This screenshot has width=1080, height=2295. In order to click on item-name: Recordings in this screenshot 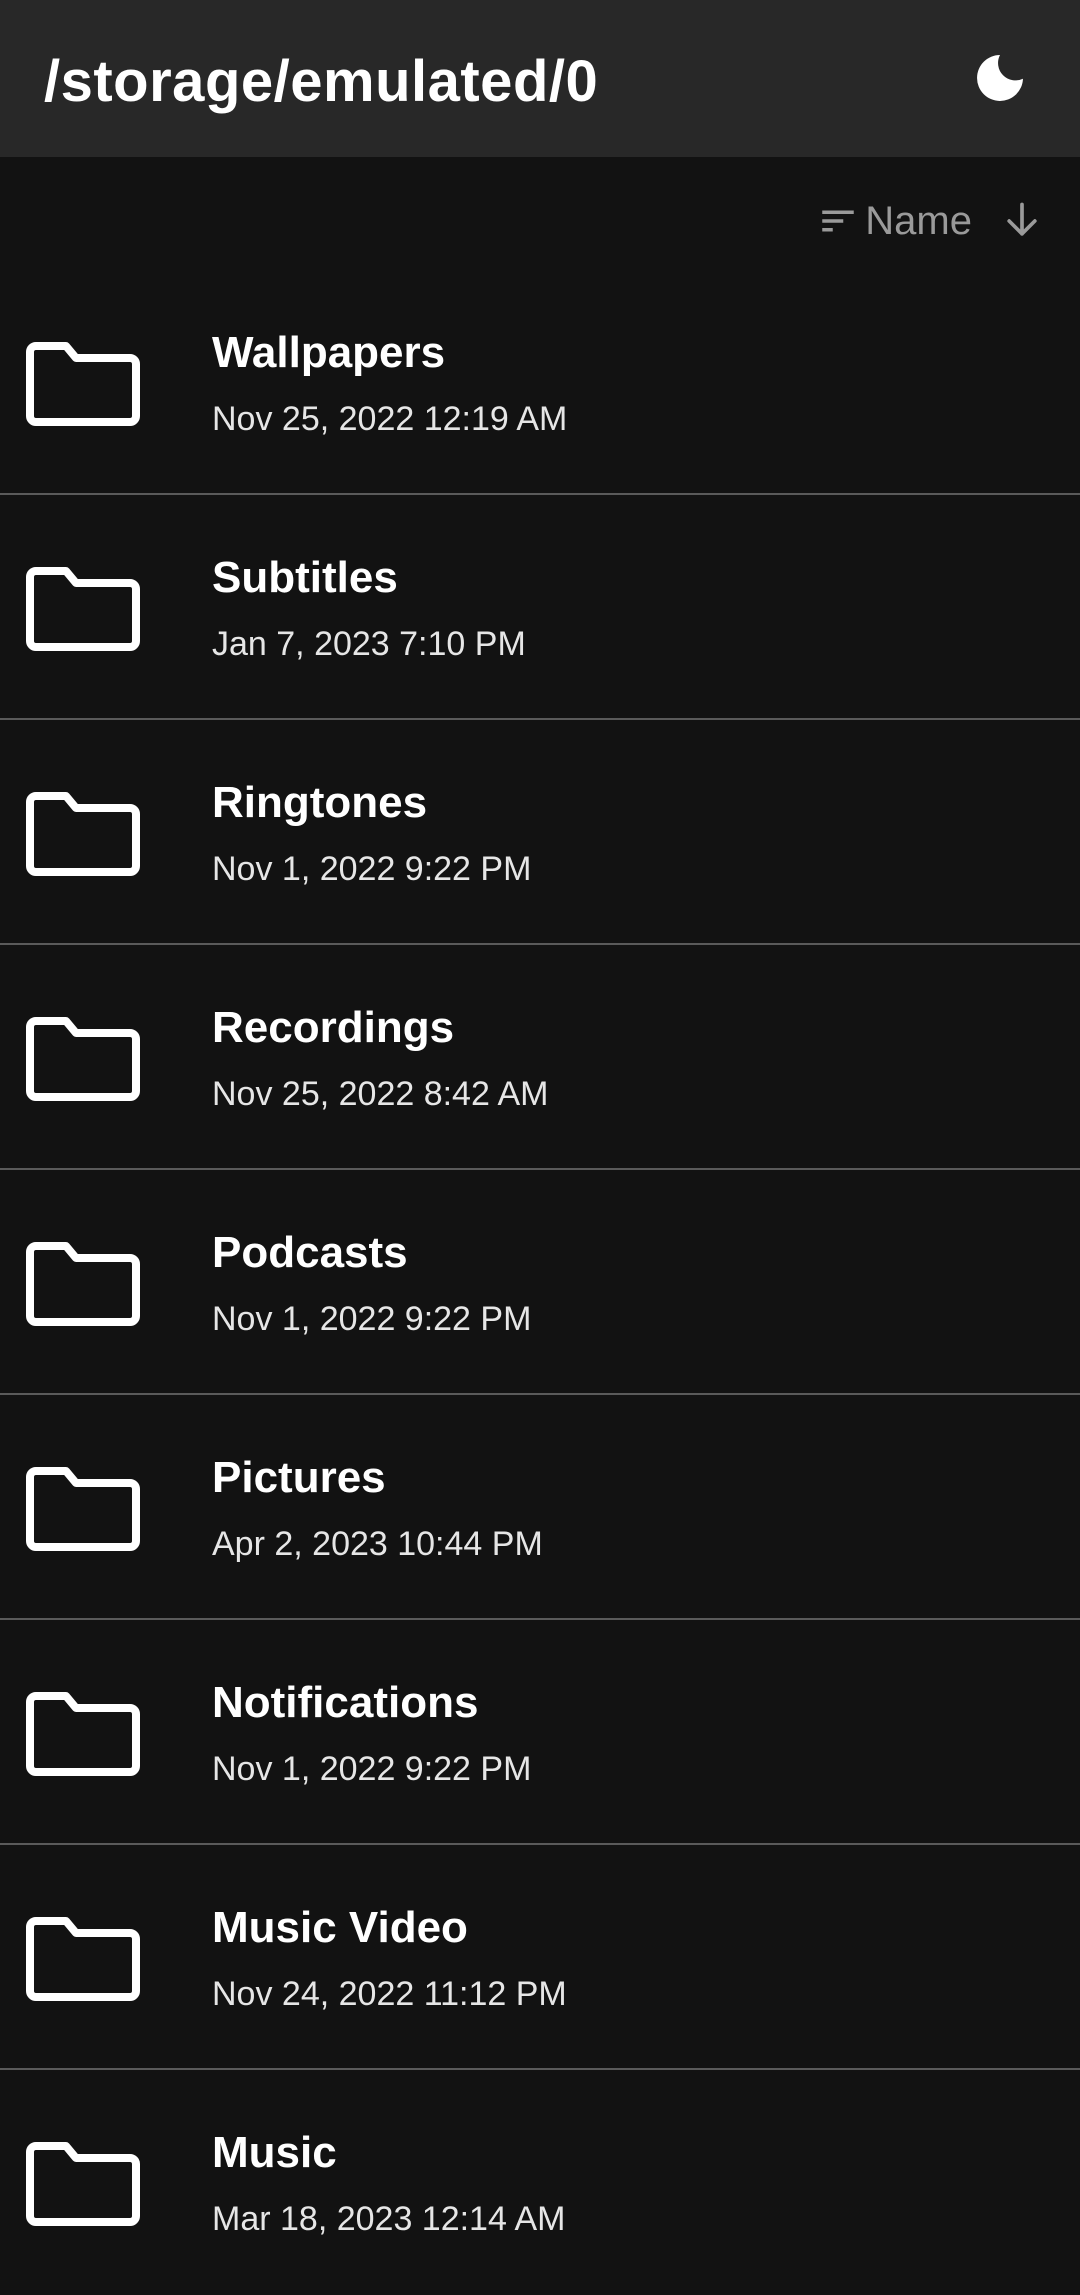, I will do `click(333, 1027)`.